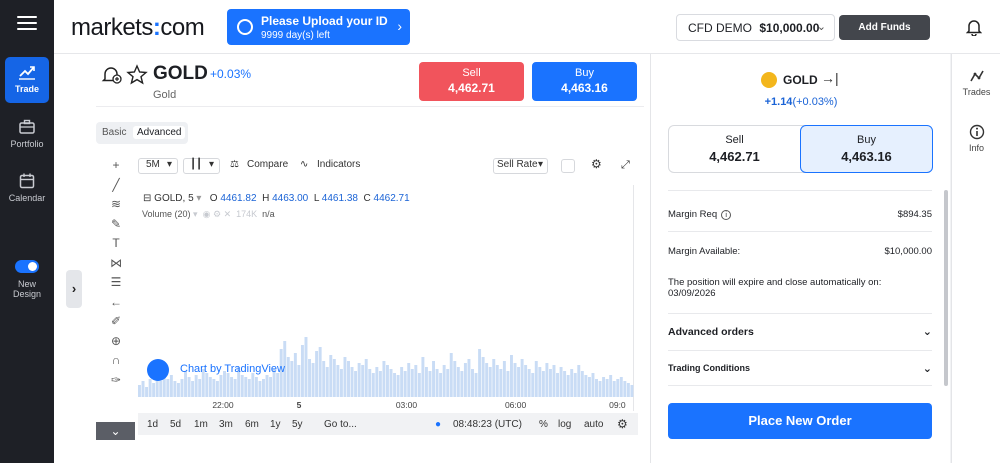  I want to click on buy-button: Buy 4,463.16, so click(584, 81).